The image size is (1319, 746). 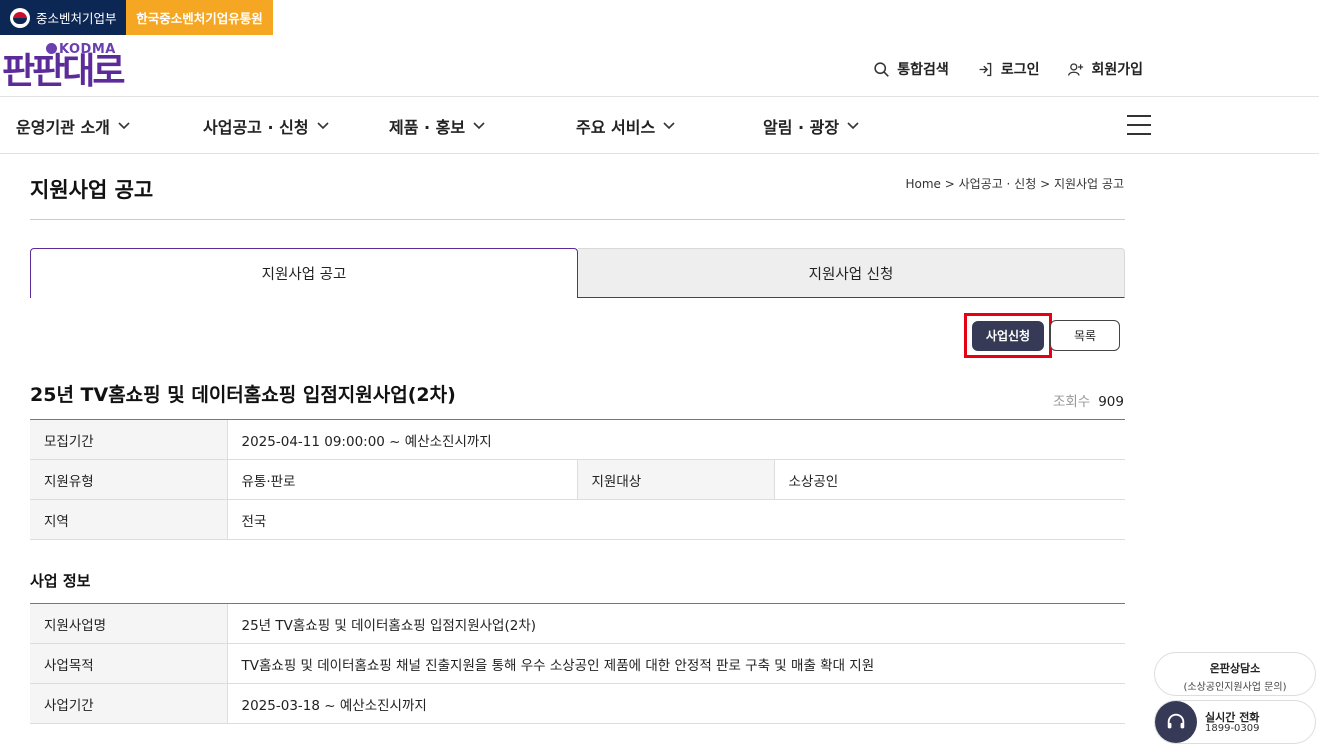 I want to click on gnb-item-business: 사업공고 · 신청, so click(x=266, y=126).